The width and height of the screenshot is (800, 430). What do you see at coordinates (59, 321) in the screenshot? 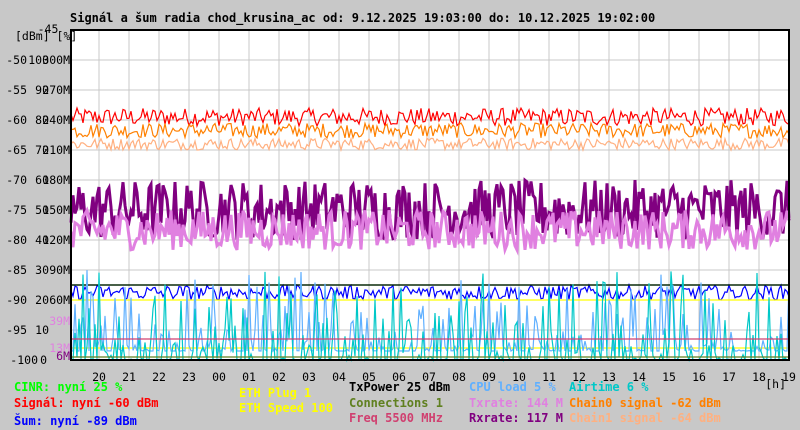
I see `y-tick-rate-extra: 39M` at bounding box center [59, 321].